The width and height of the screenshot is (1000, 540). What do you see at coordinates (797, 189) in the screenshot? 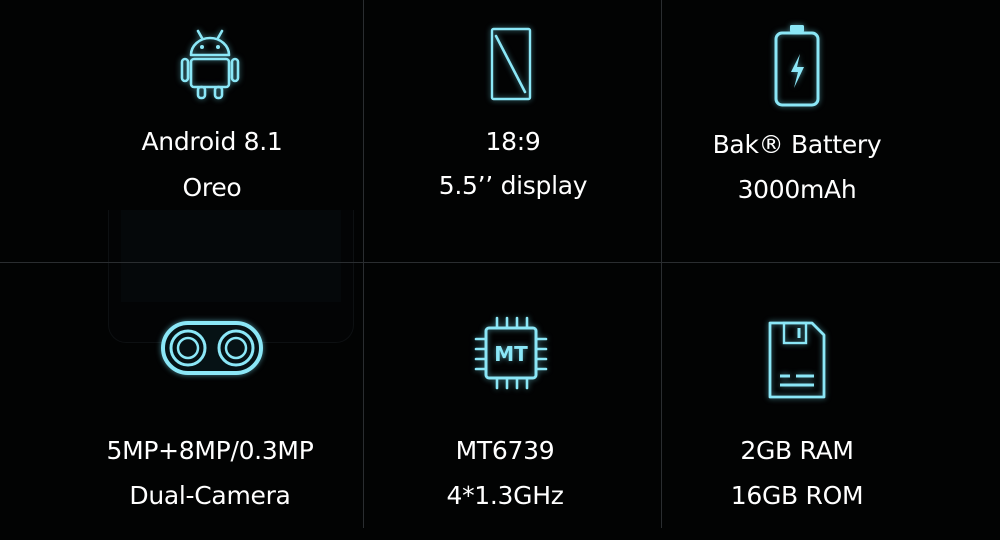
I see `feature-line-2: 3000mAh` at bounding box center [797, 189].